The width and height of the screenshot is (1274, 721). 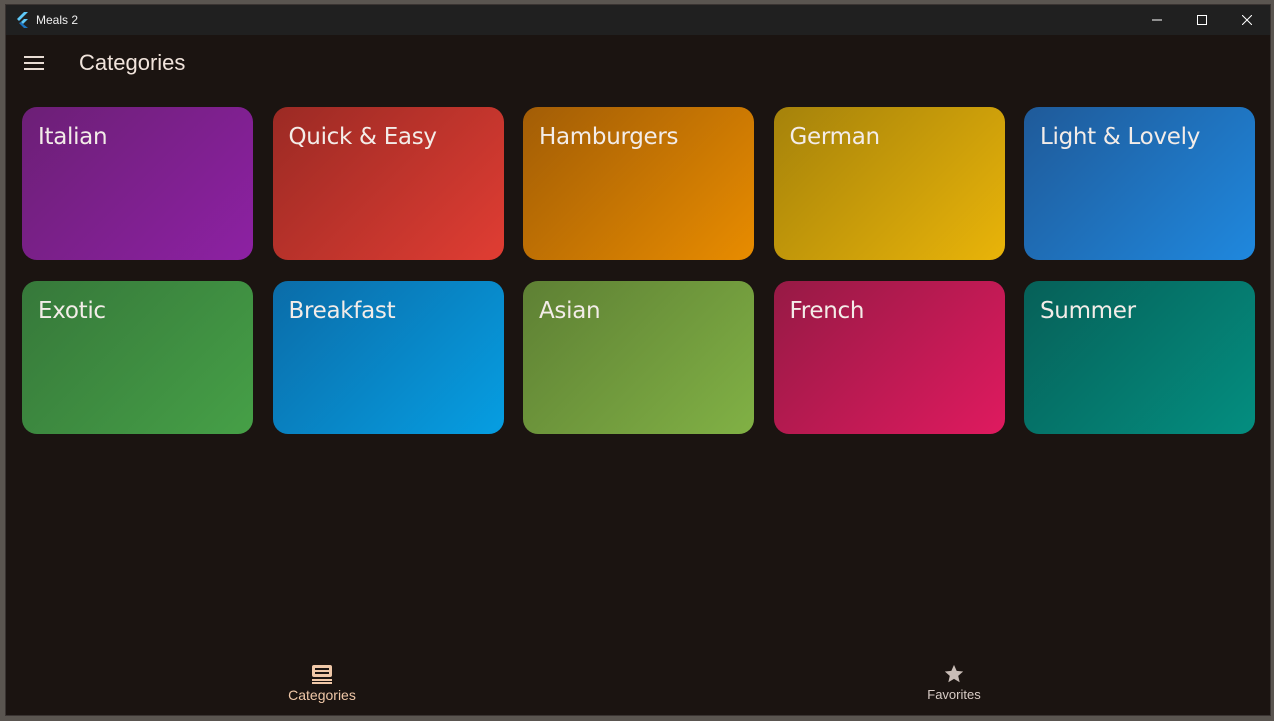 What do you see at coordinates (827, 311) in the screenshot?
I see `category-label: French` at bounding box center [827, 311].